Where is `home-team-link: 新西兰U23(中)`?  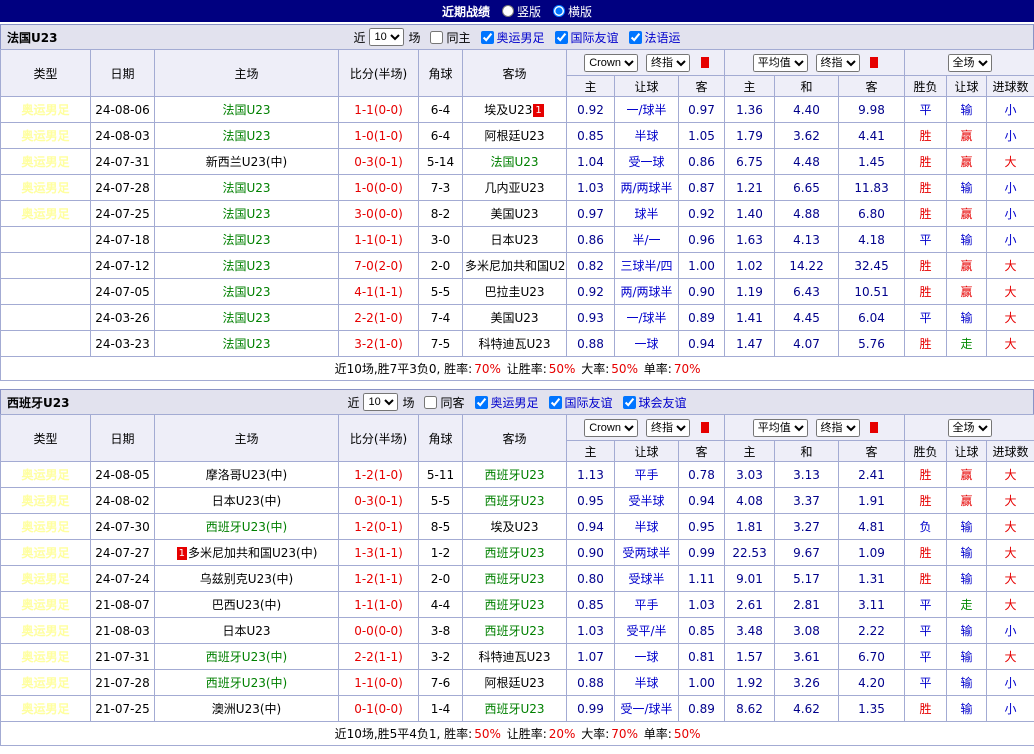 home-team-link: 新西兰U23(中) is located at coordinates (246, 162).